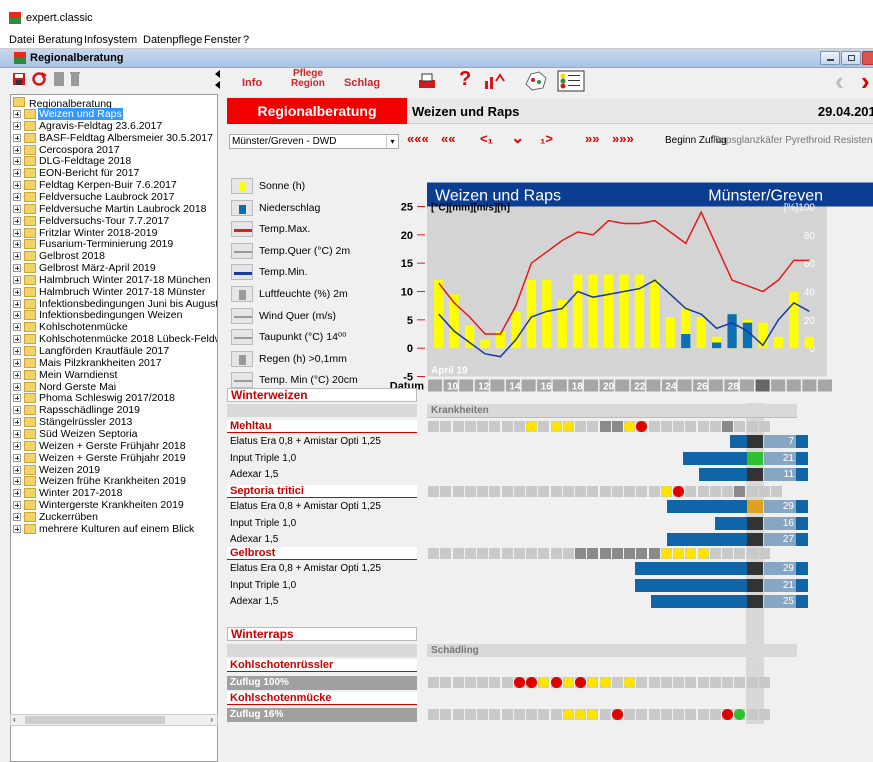 Image resolution: width=873 pixels, height=762 pixels. Describe the element at coordinates (536, 81) in the screenshot. I see `map-icon` at that location.